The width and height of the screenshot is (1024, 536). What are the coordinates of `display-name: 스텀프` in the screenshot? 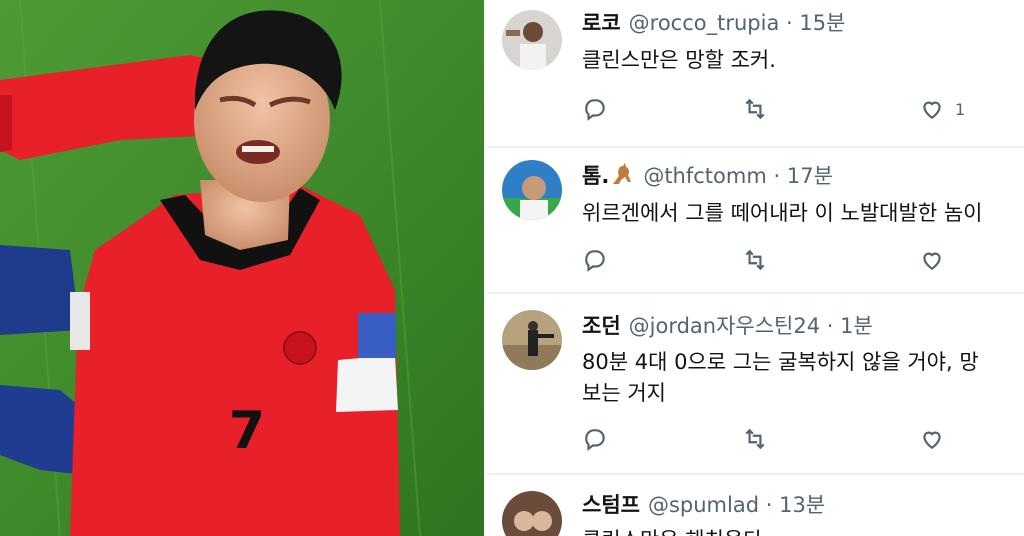 It's located at (611, 505).